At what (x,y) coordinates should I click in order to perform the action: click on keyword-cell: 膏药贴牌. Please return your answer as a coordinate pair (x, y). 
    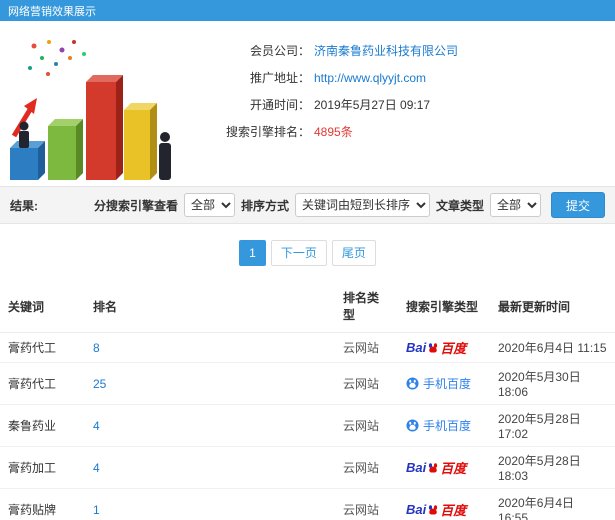
    Looking at the image, I should click on (42, 504).